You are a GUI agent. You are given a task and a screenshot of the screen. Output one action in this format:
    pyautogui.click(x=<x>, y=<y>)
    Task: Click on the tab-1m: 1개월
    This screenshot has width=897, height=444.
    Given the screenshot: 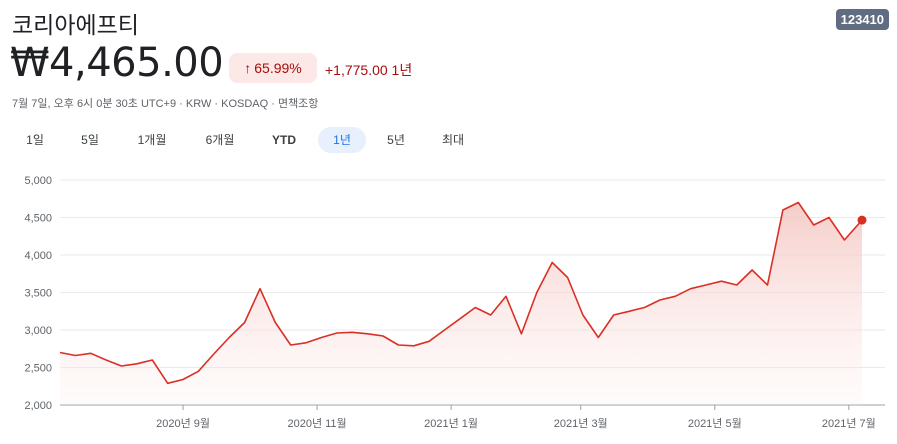 What is the action you would take?
    pyautogui.click(x=152, y=140)
    